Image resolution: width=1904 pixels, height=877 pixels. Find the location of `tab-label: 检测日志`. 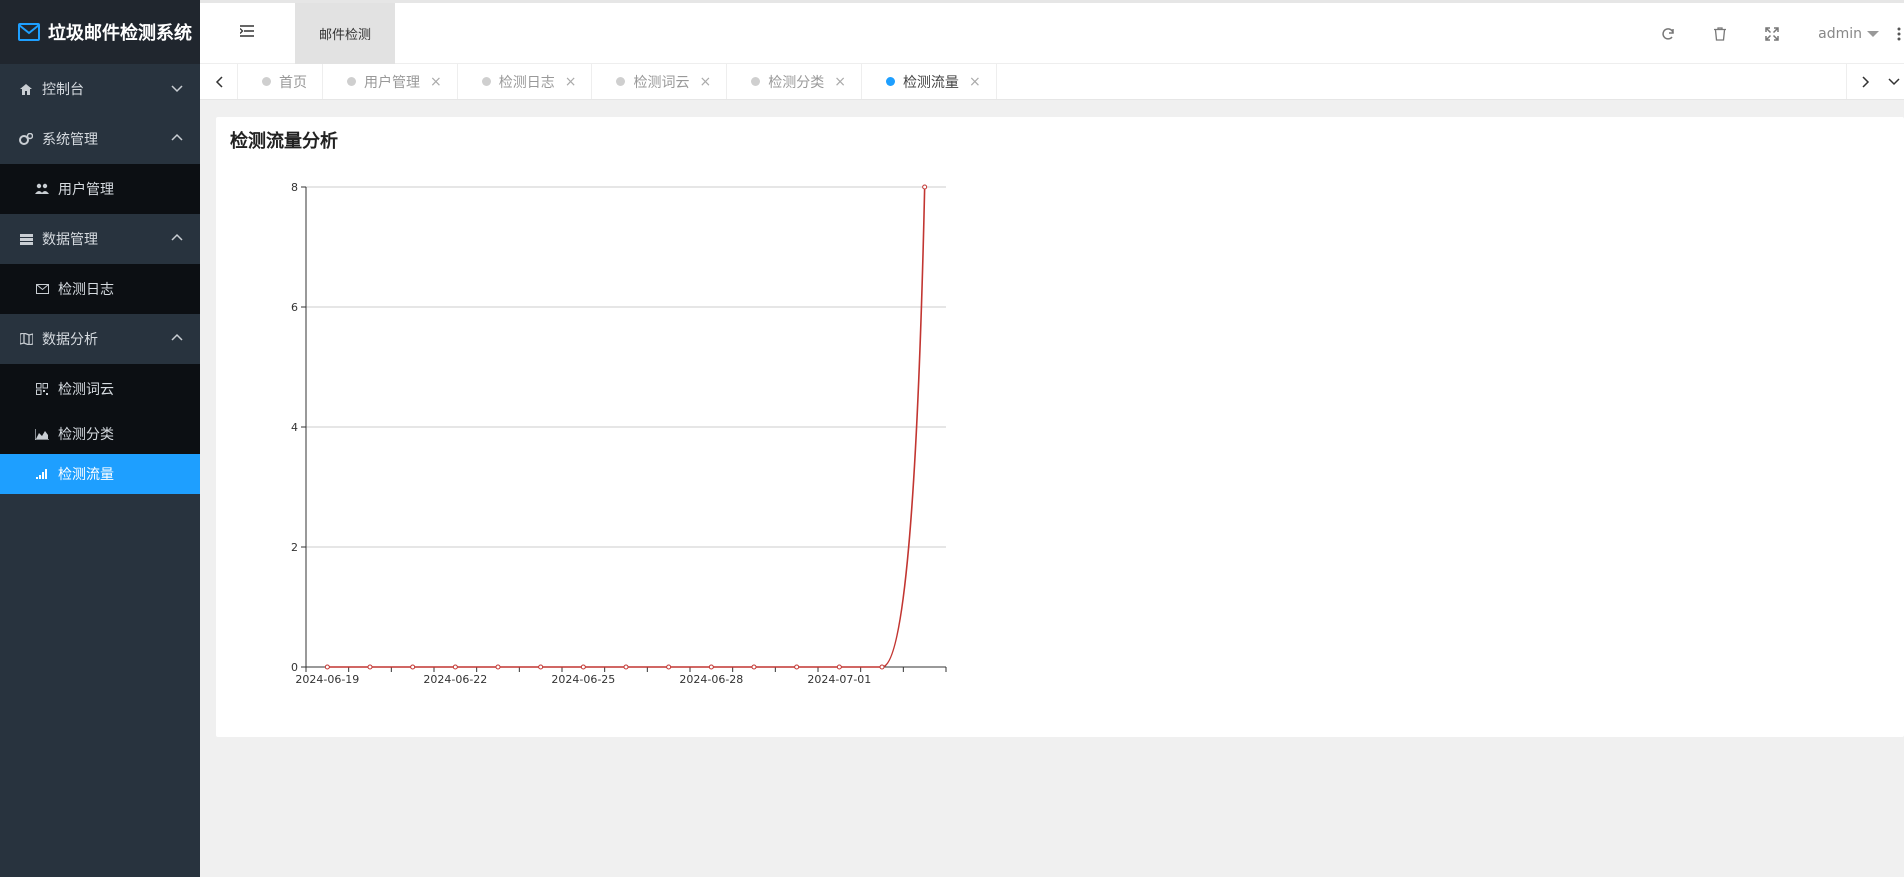

tab-label: 检测日志 is located at coordinates (526, 82).